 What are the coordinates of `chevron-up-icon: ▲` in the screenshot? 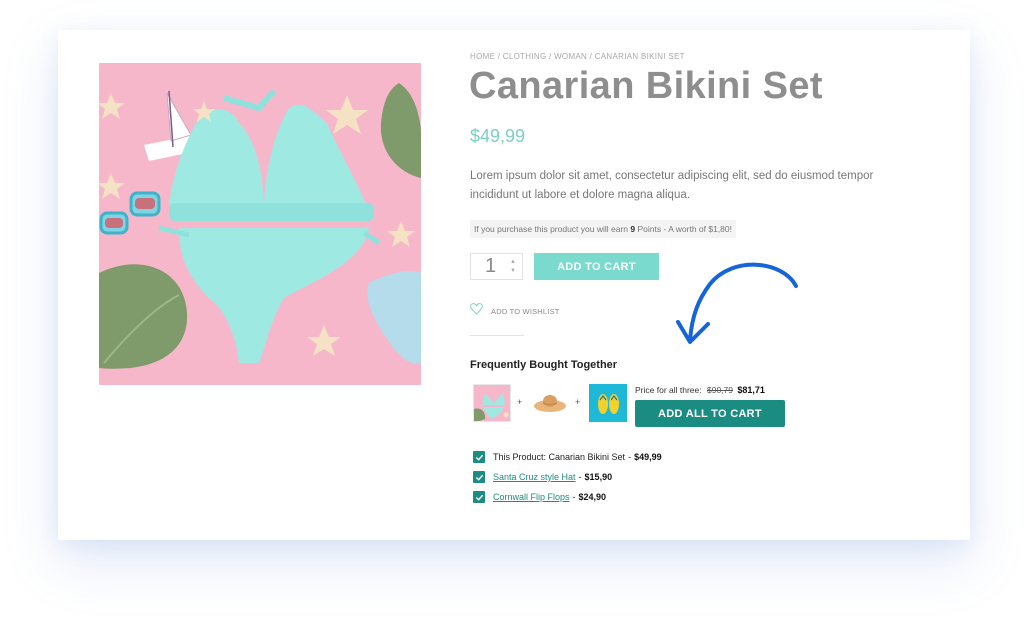 It's located at (513, 262).